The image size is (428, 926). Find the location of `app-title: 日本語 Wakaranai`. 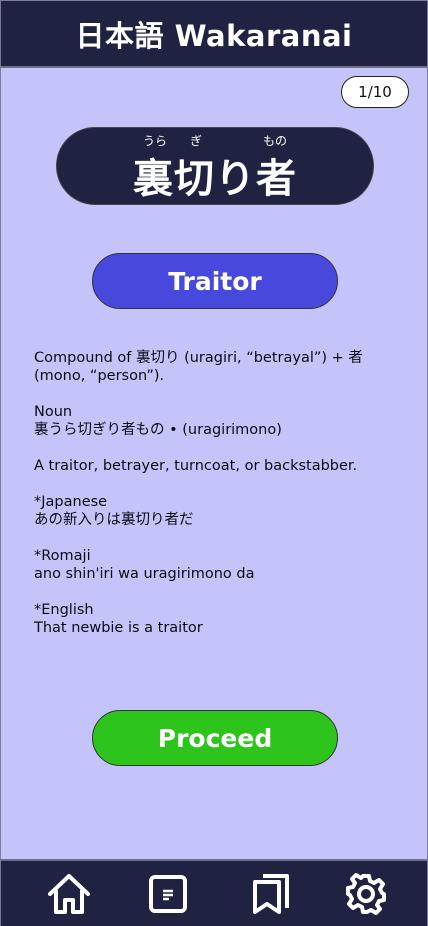

app-title: 日本語 Wakaranai is located at coordinates (214, 35).